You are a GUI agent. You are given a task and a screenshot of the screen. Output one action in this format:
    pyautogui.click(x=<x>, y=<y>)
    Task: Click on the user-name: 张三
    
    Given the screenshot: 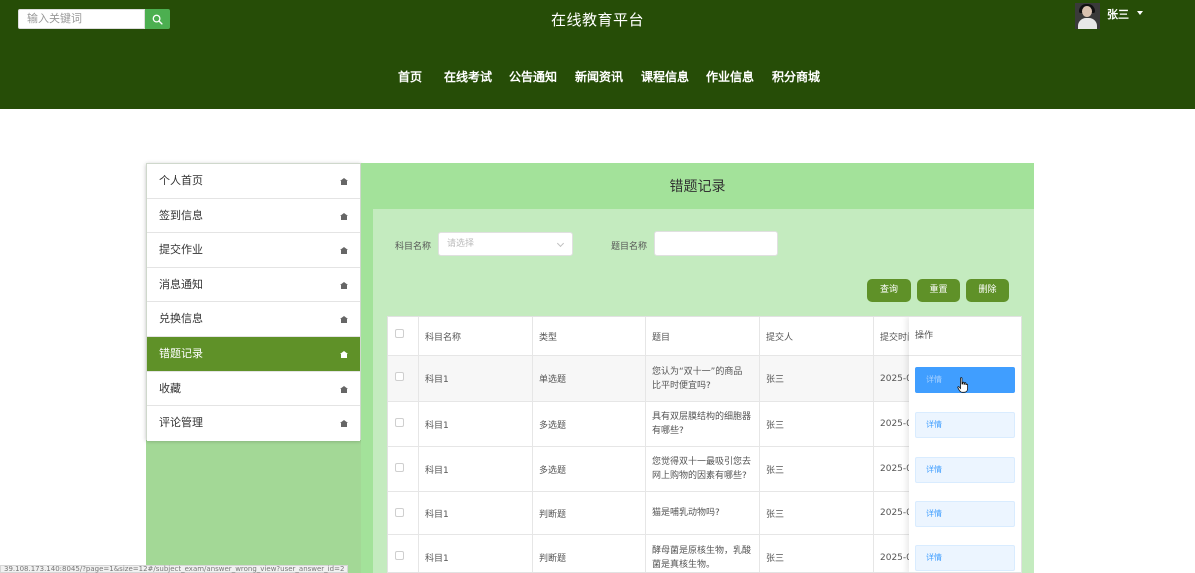 What is the action you would take?
    pyautogui.click(x=1118, y=14)
    